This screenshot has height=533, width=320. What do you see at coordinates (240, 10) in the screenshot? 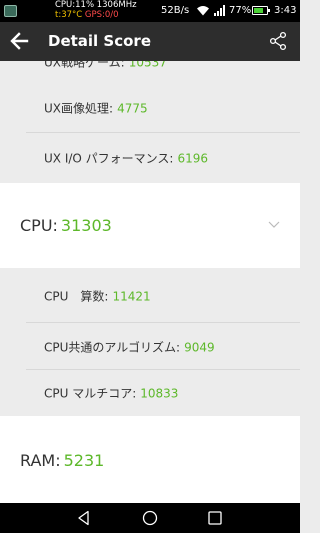
I see `battery-percent: 77%` at bounding box center [240, 10].